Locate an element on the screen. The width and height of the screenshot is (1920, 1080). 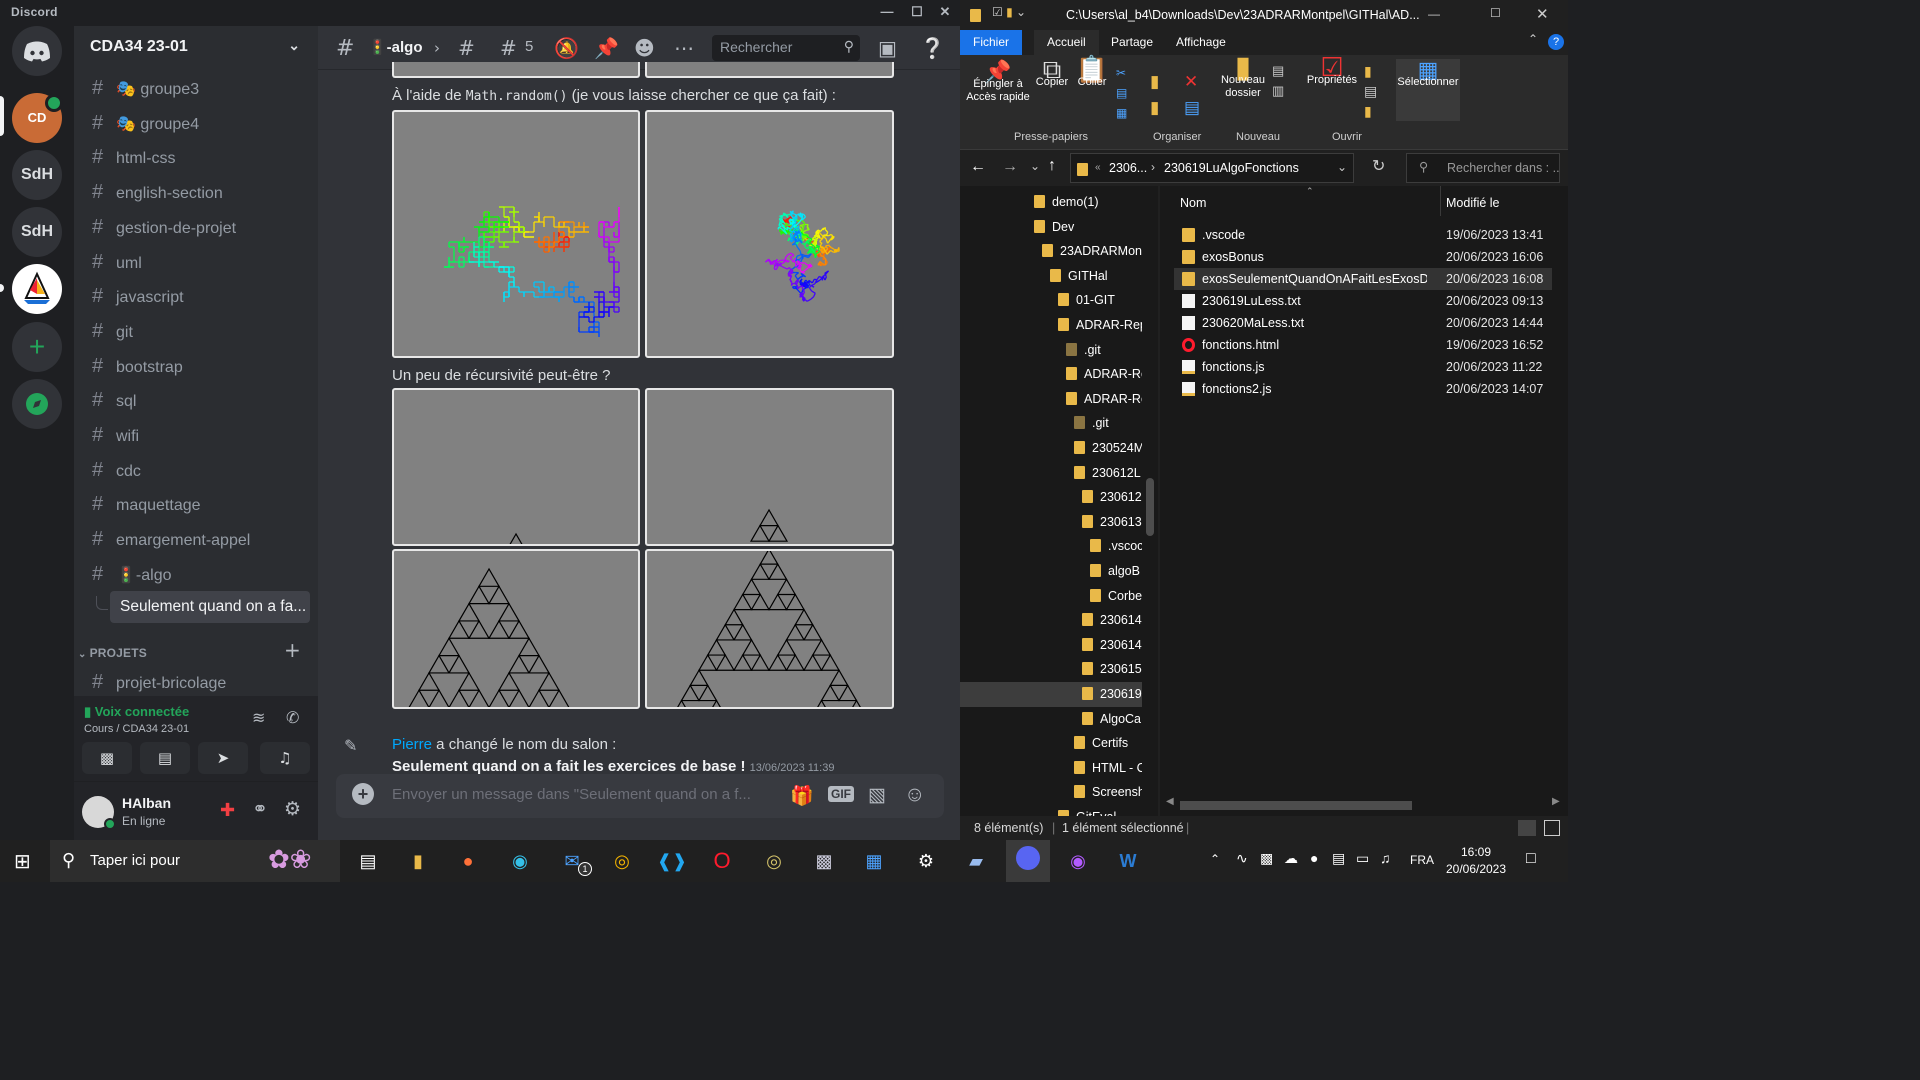
back-icon: ← is located at coordinates (978, 167).